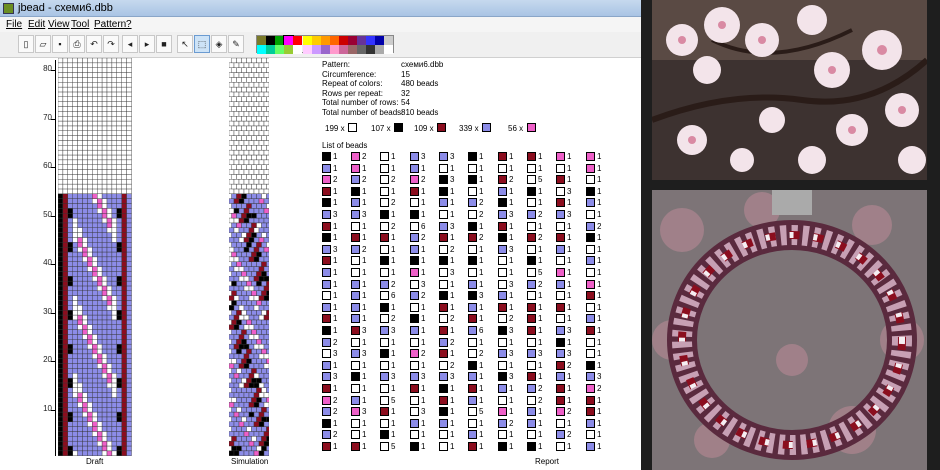  Describe the element at coordinates (94, 44) in the screenshot. I see `undo-button: ↶` at that location.